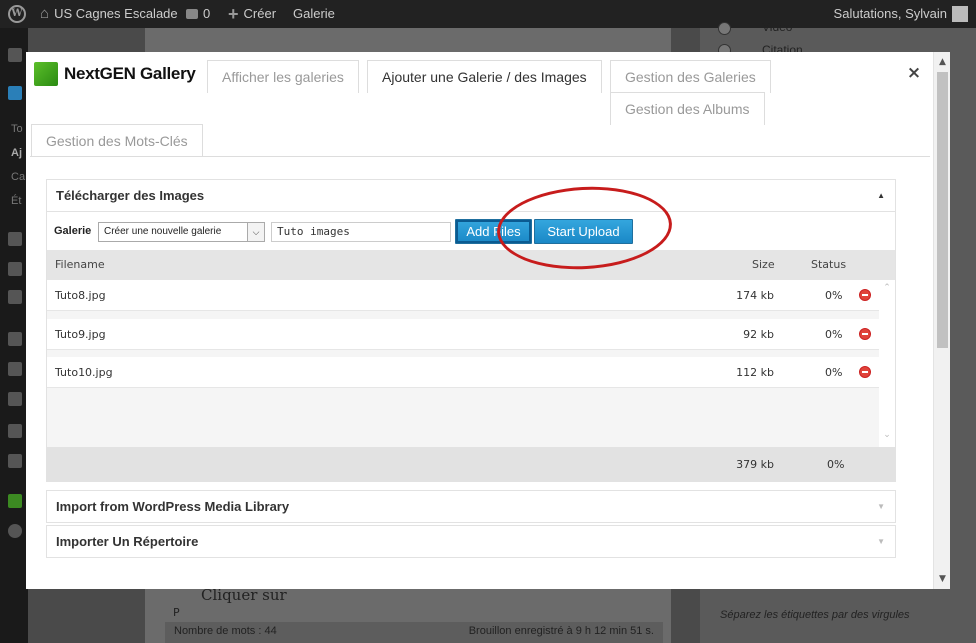 Image resolution: width=976 pixels, height=643 pixels. What do you see at coordinates (15, 269) in the screenshot?
I see `pages-icon` at bounding box center [15, 269].